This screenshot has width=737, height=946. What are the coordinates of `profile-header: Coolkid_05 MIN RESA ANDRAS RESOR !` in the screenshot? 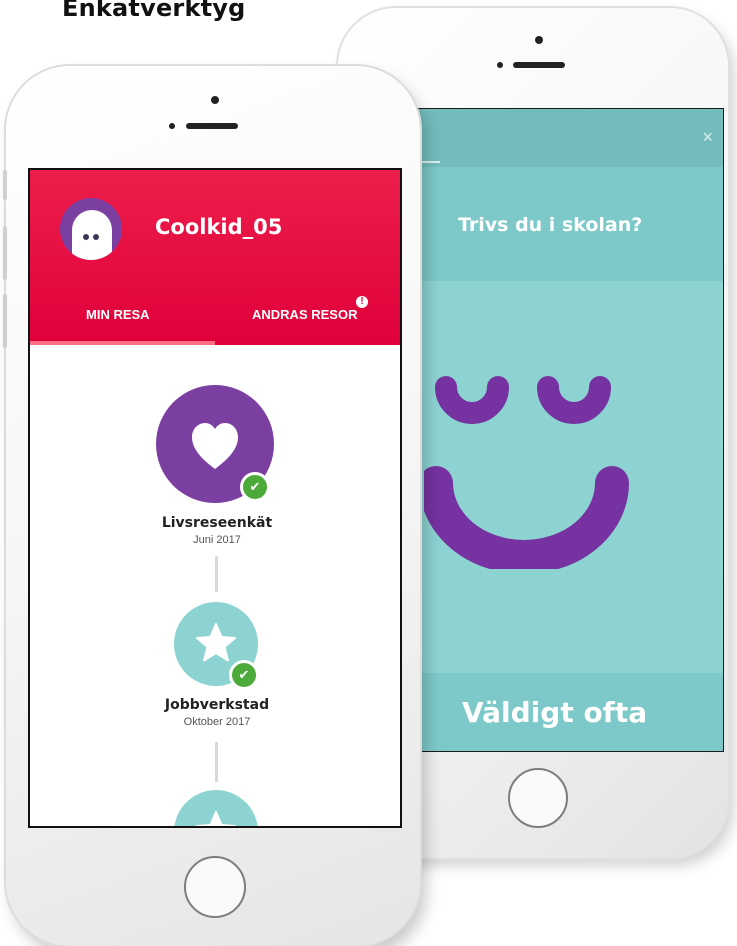 It's located at (215, 257).